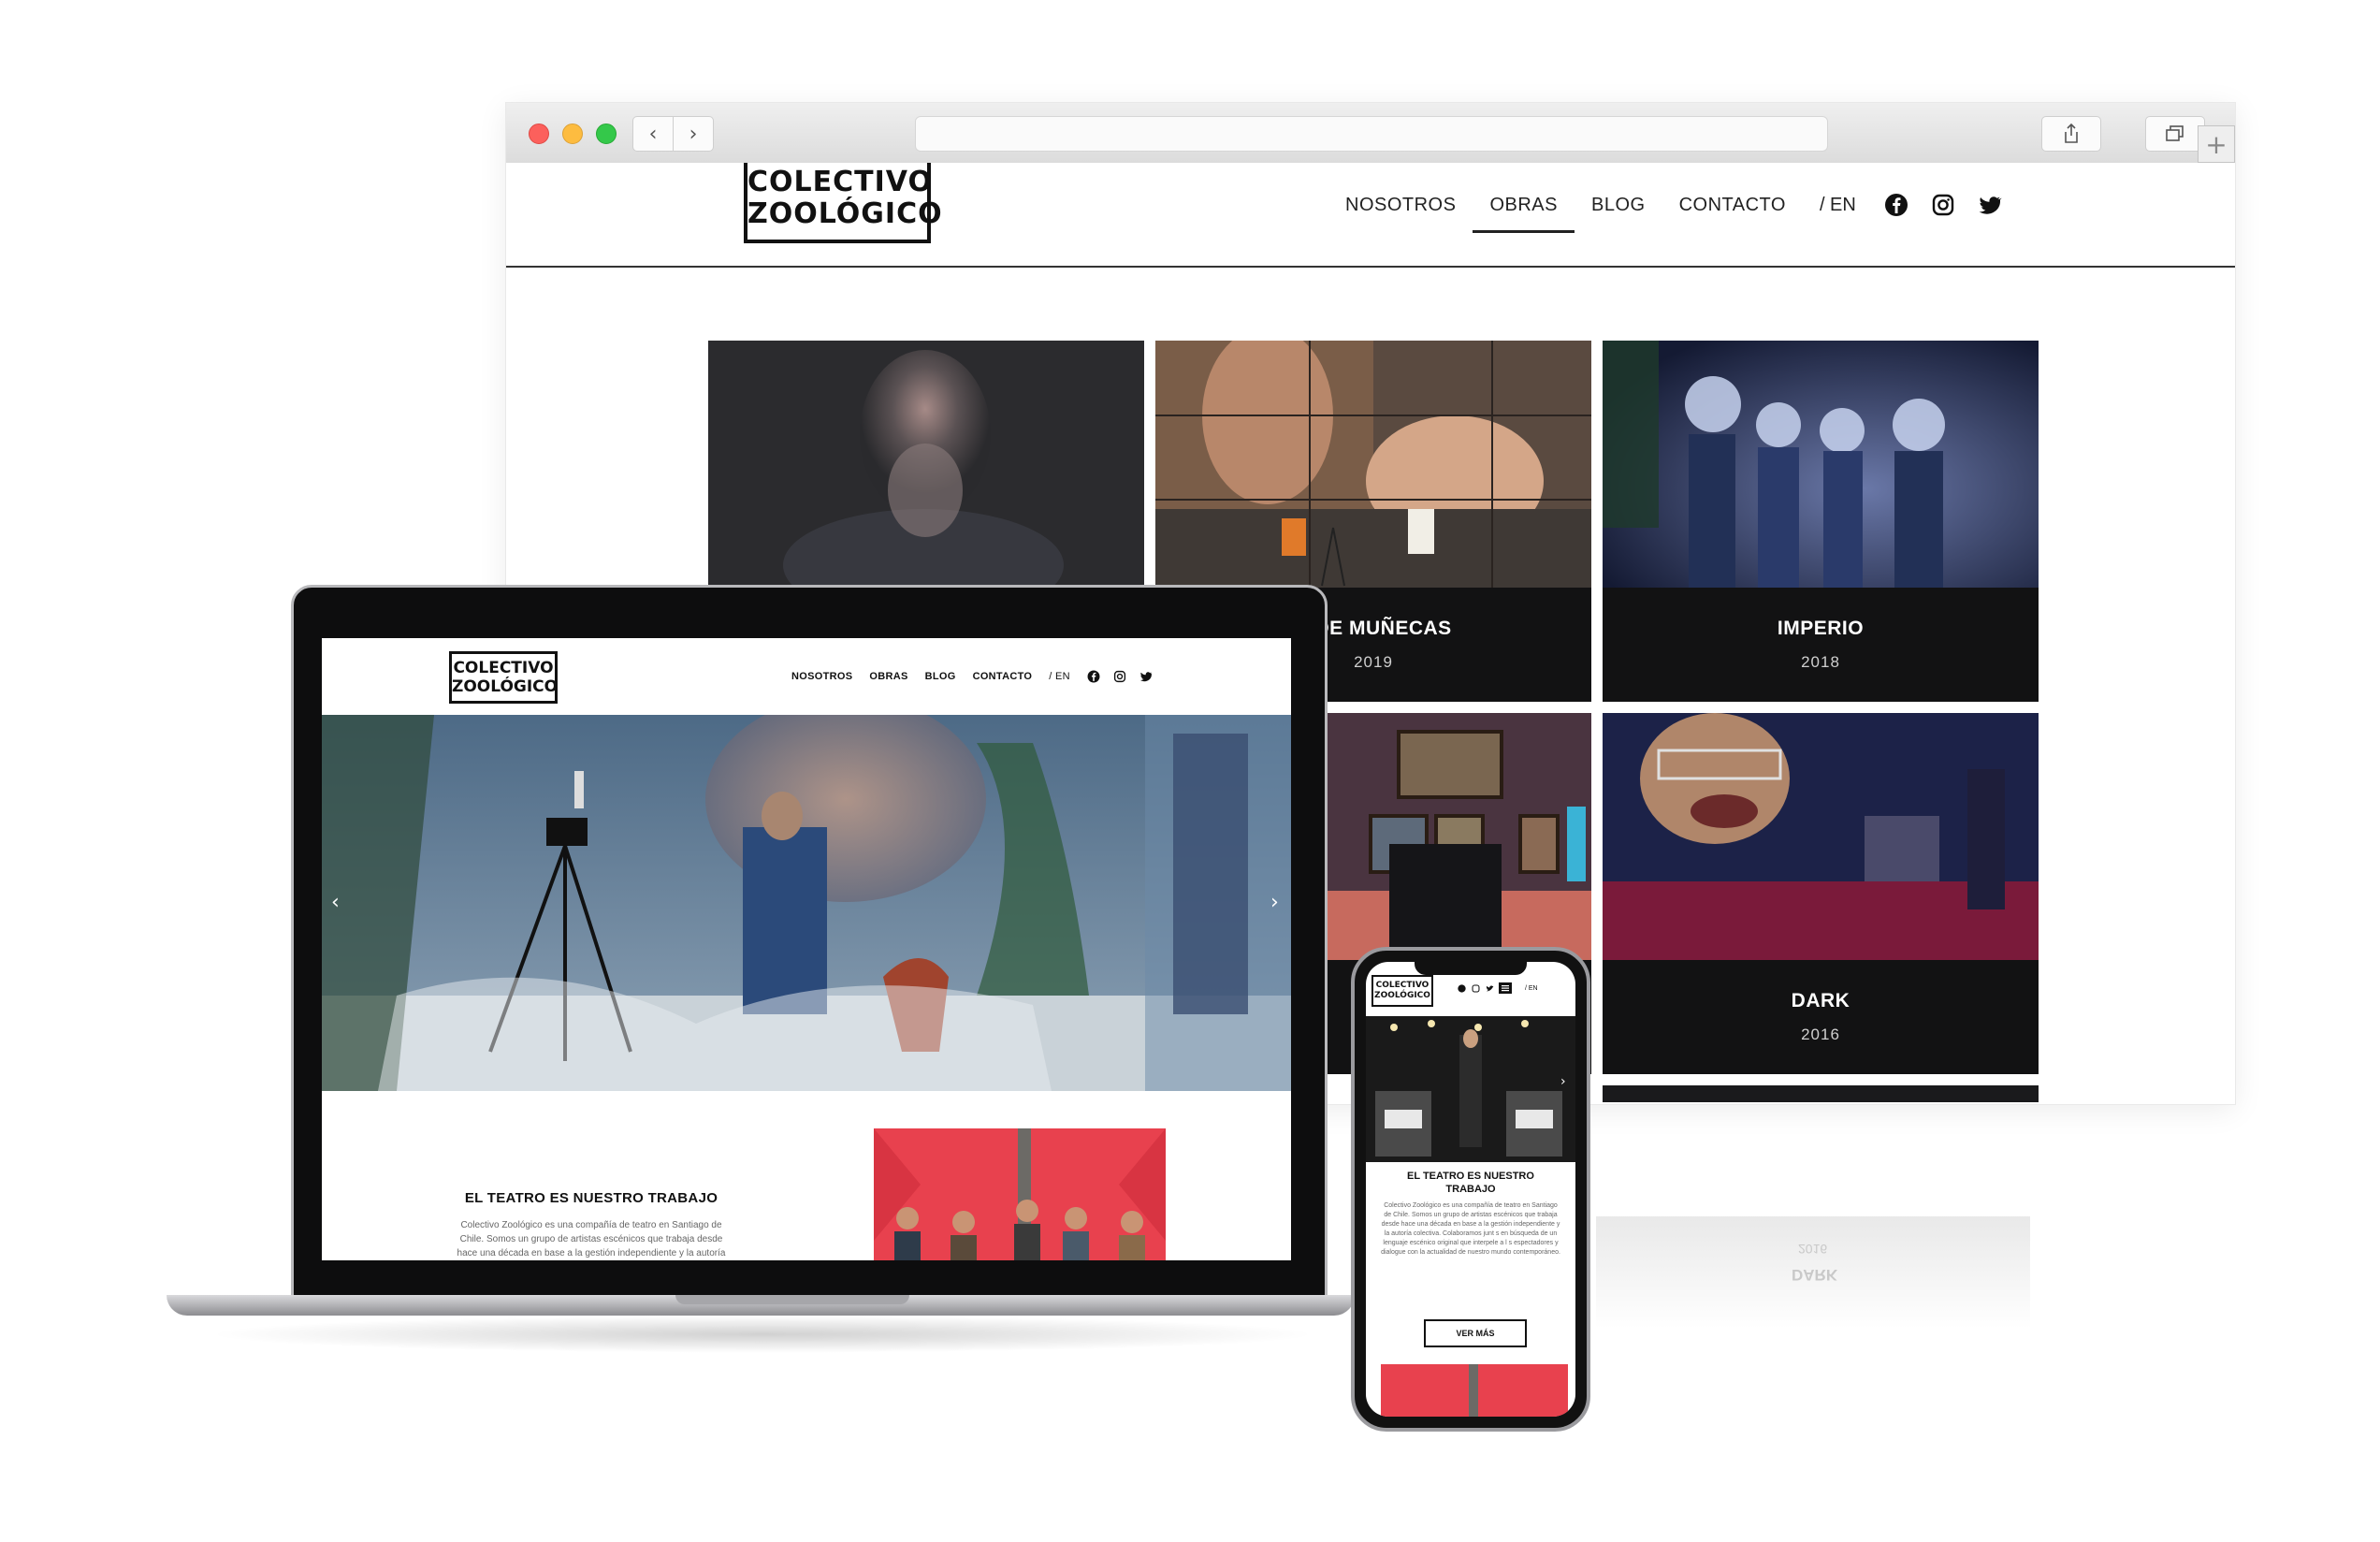 This screenshot has height=1542, width=2380. I want to click on work-year: 2018, so click(1820, 662).